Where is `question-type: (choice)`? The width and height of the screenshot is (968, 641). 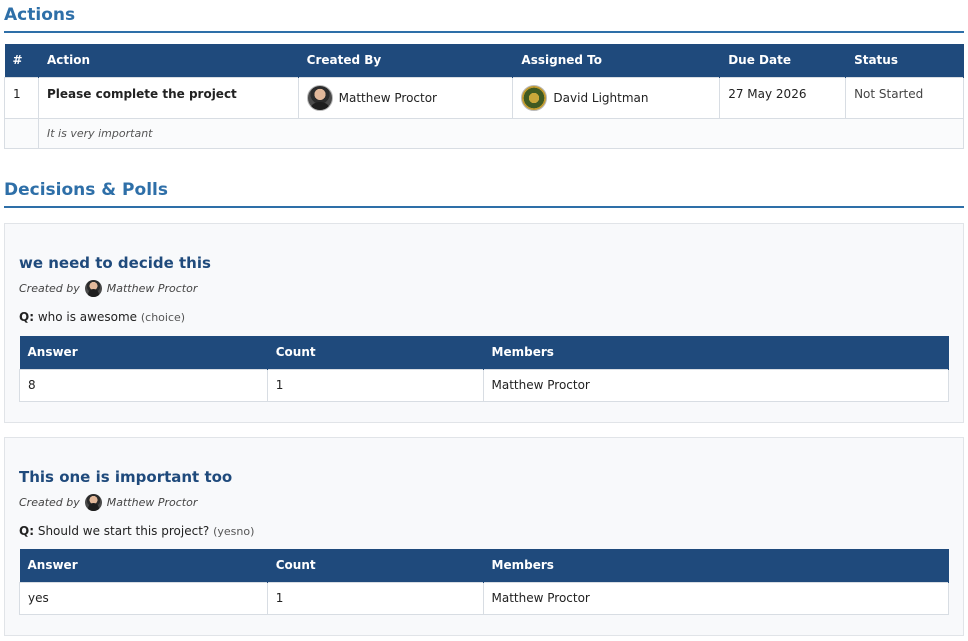 question-type: (choice) is located at coordinates (163, 317).